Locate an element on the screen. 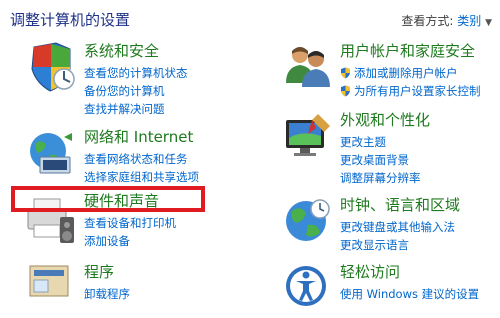  category-links: 查看网络状态和任务 选择家庭组和共享选项 is located at coordinates (141, 168).